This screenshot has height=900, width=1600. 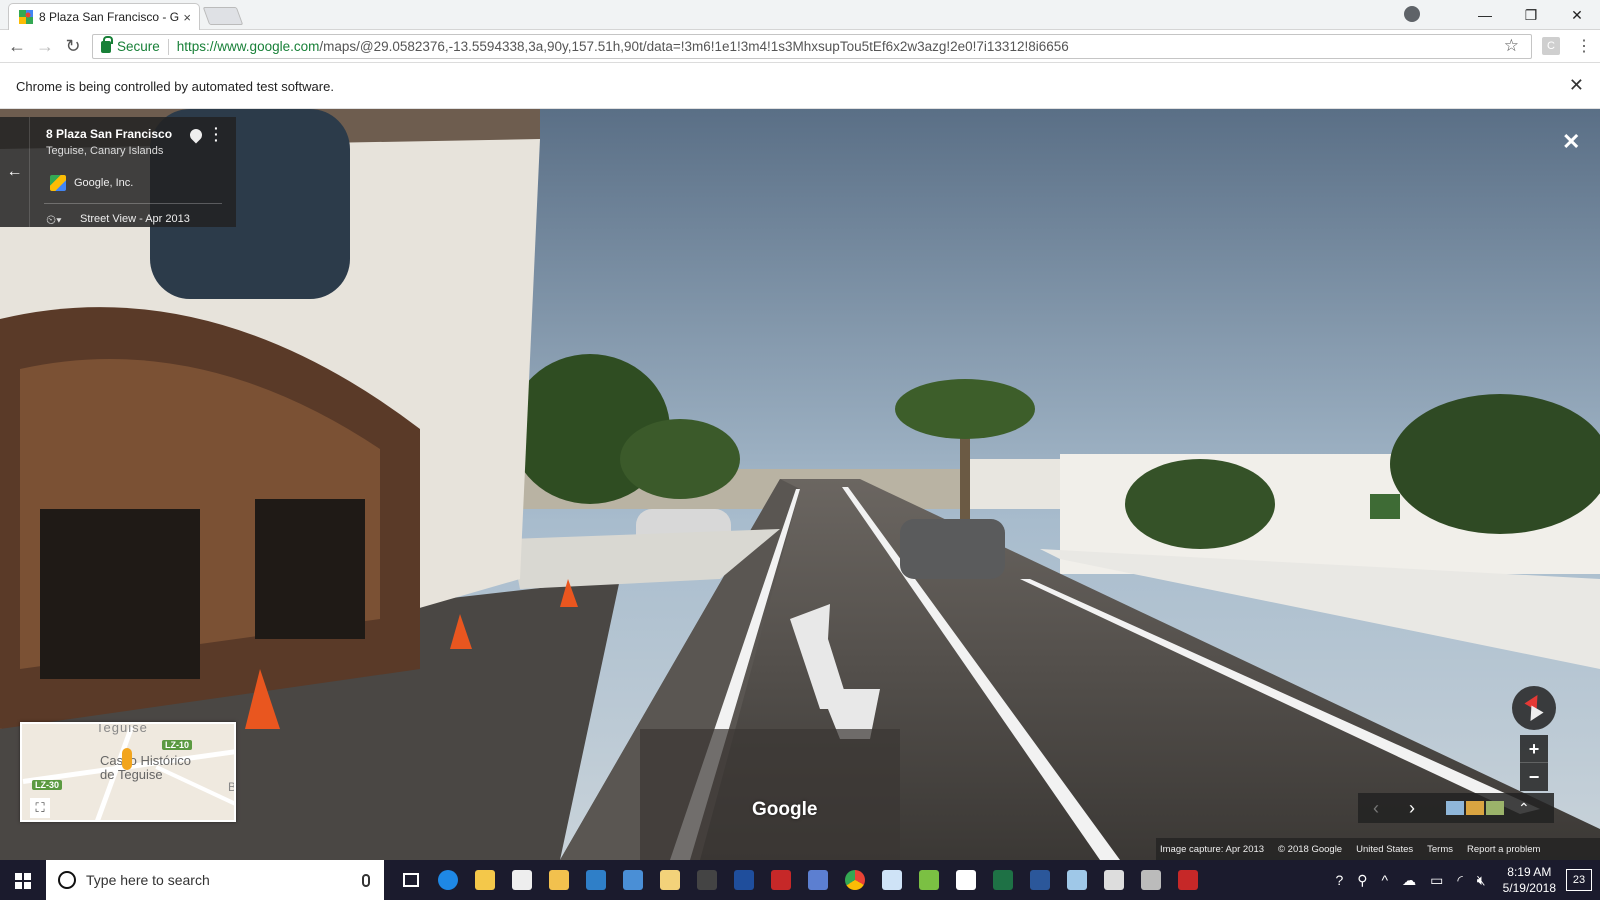 What do you see at coordinates (54, 220) in the screenshot?
I see `time-travel-clock-icon: ⏲▾` at bounding box center [54, 220].